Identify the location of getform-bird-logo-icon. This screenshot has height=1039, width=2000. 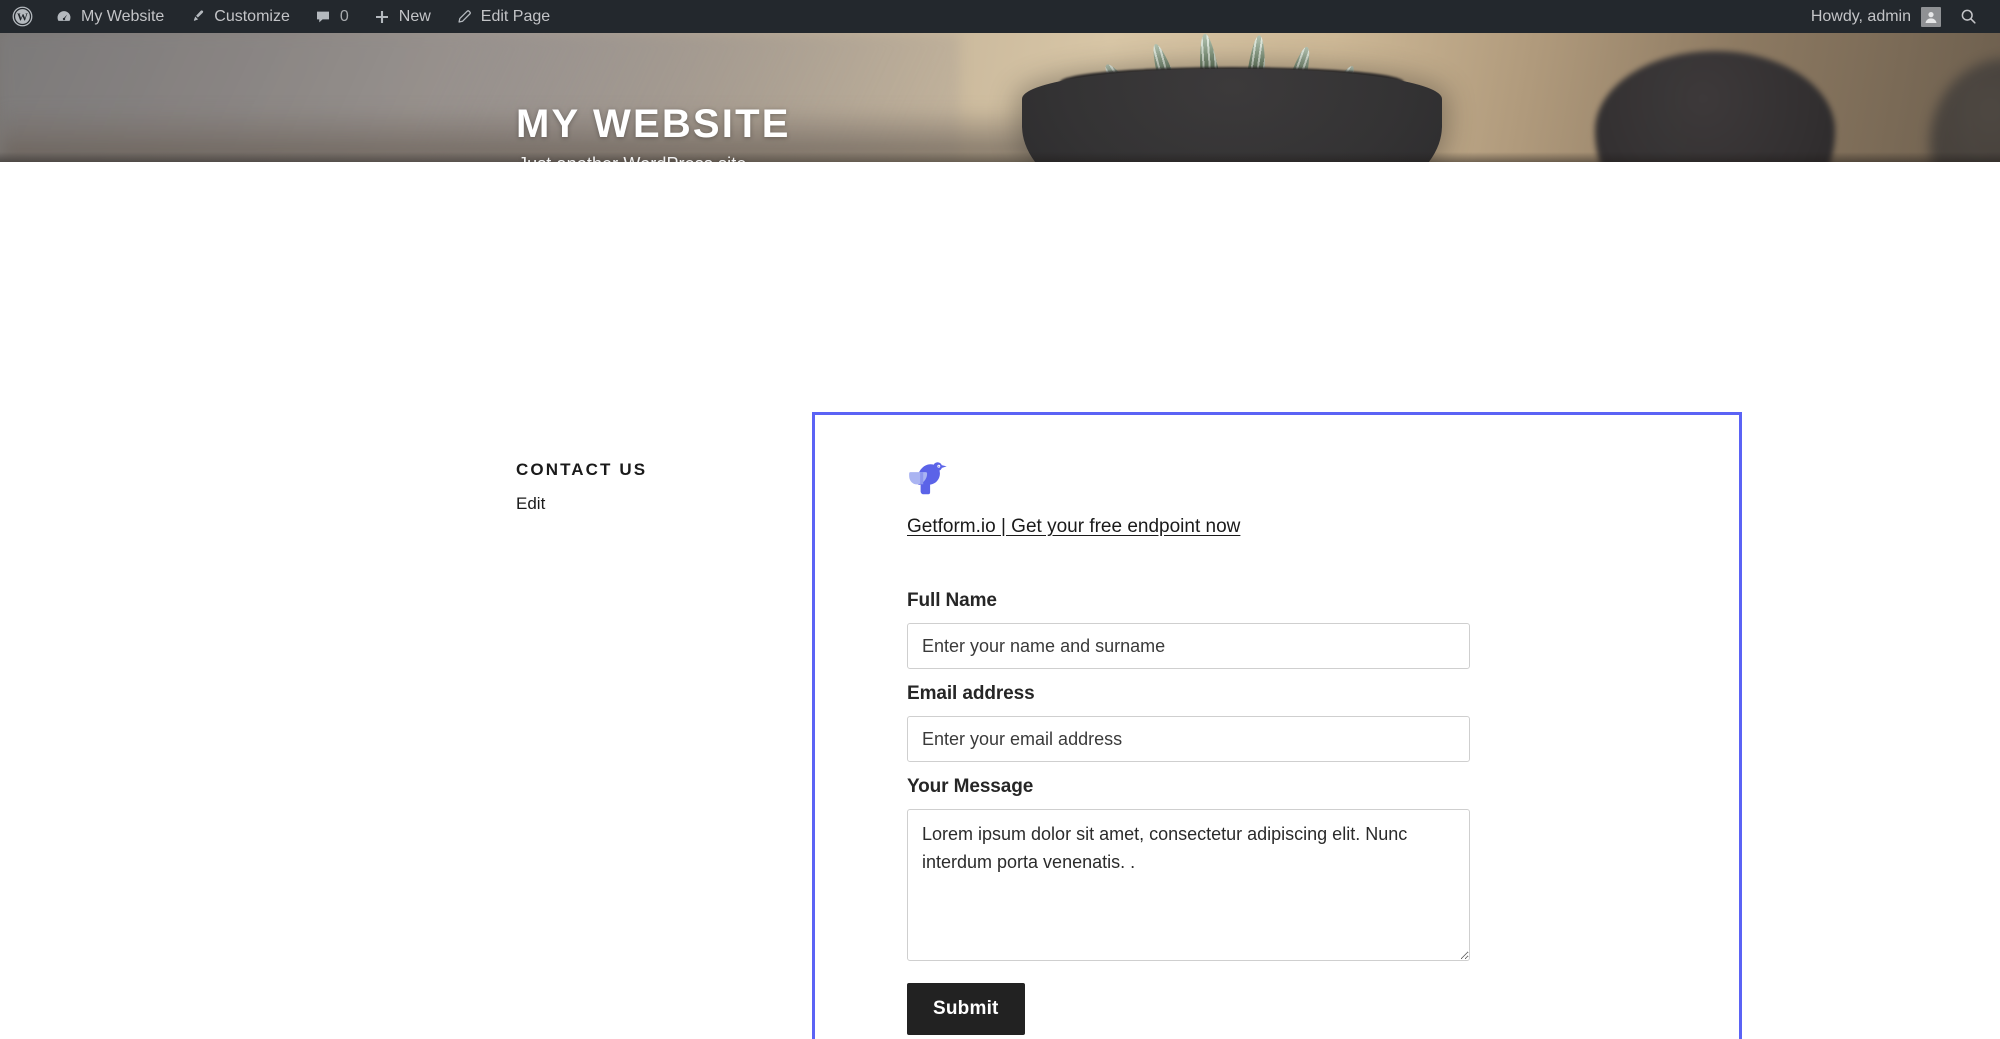
(930, 480).